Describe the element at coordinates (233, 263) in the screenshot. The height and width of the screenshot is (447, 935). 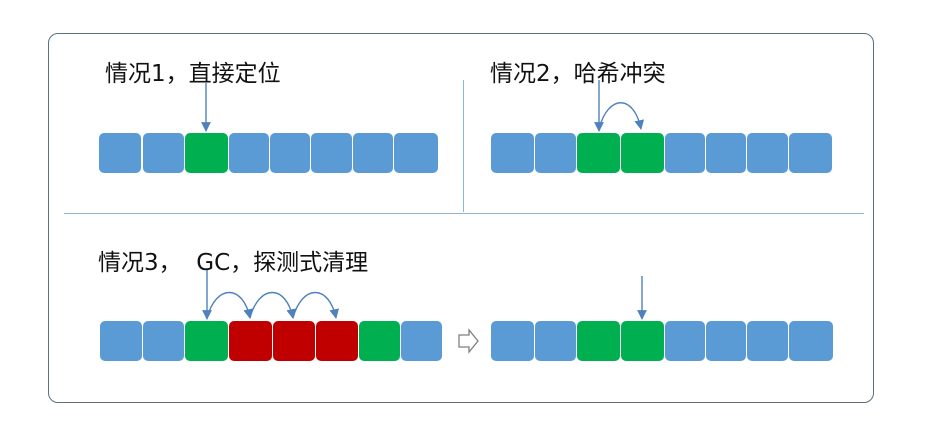
I see `case3-title: 情况3， GC，探测式清理` at that location.